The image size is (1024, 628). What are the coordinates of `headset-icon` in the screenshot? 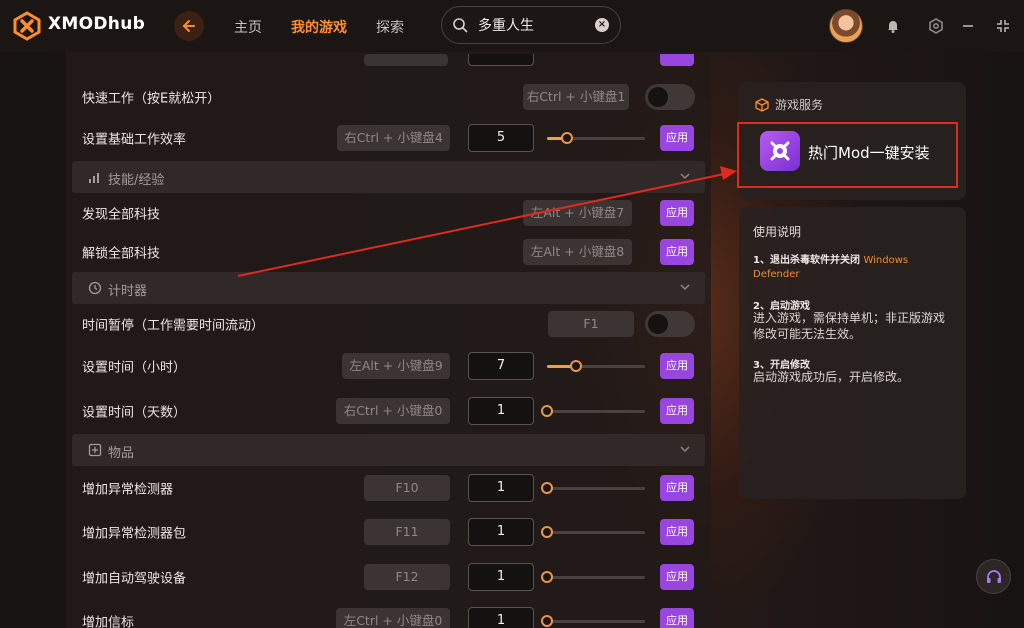 It's located at (993, 576).